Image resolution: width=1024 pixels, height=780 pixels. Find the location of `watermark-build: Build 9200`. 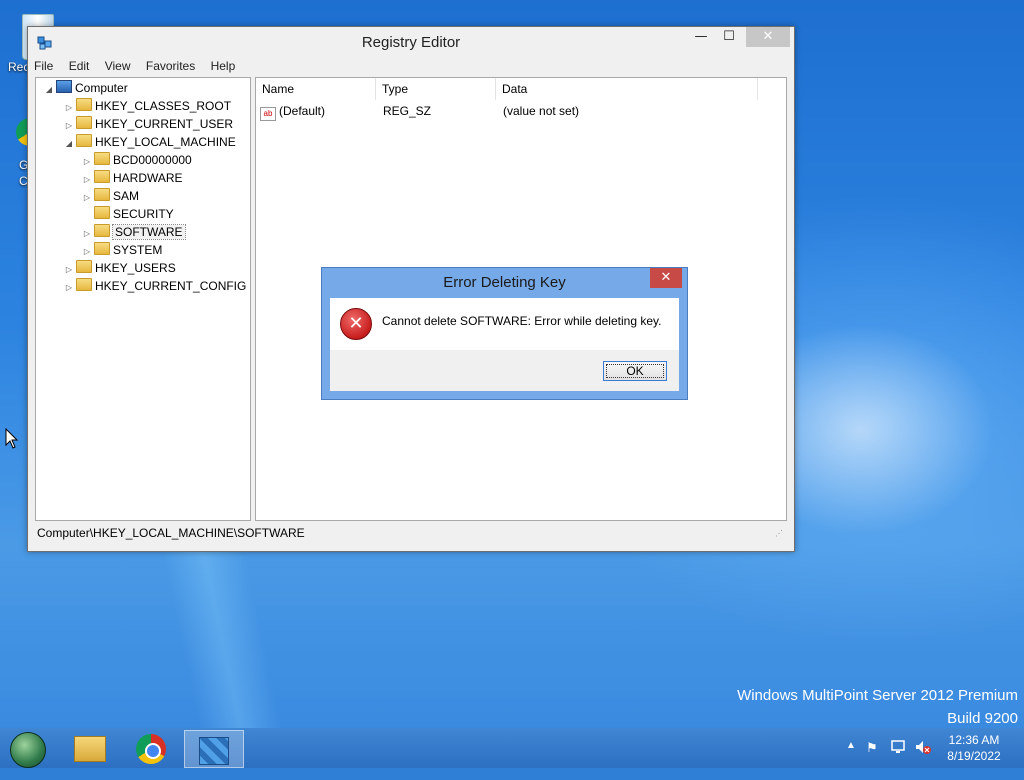

watermark-build: Build 9200 is located at coordinates (982, 718).